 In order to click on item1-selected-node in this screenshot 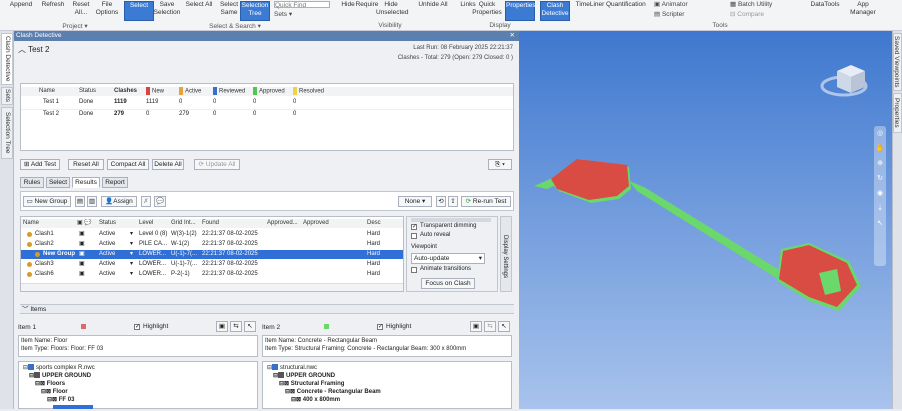, I will do `click(73, 407)`.